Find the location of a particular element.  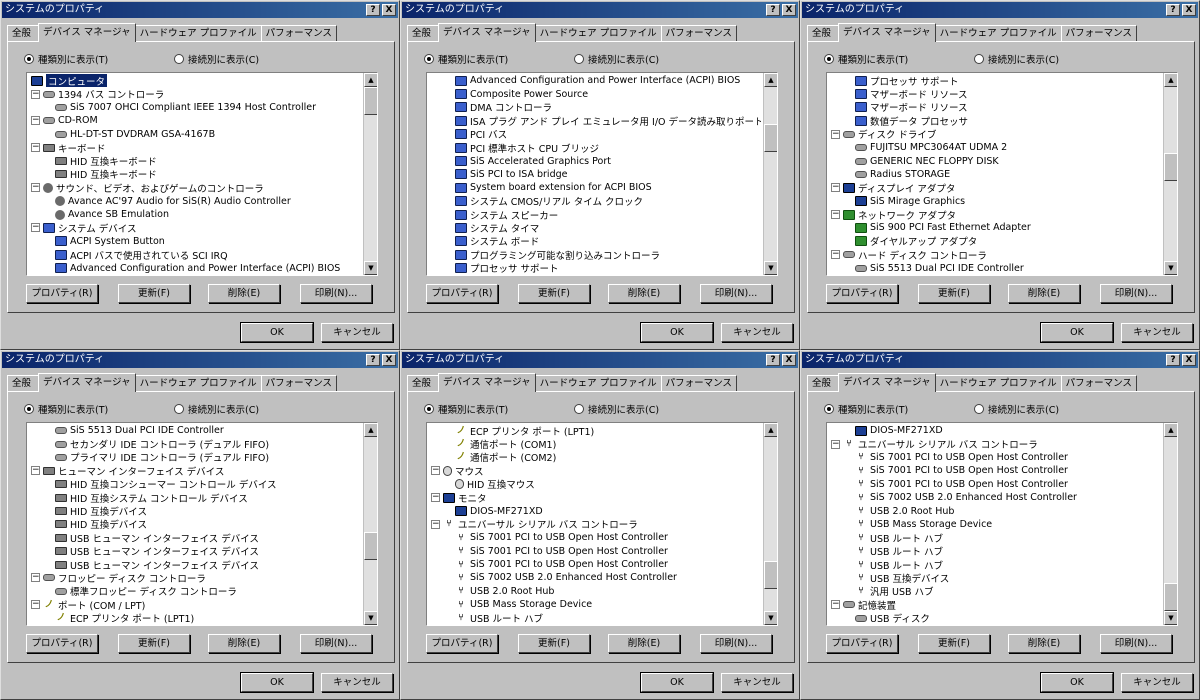

tree-item: Avance SB Emulation is located at coordinates (195, 214).